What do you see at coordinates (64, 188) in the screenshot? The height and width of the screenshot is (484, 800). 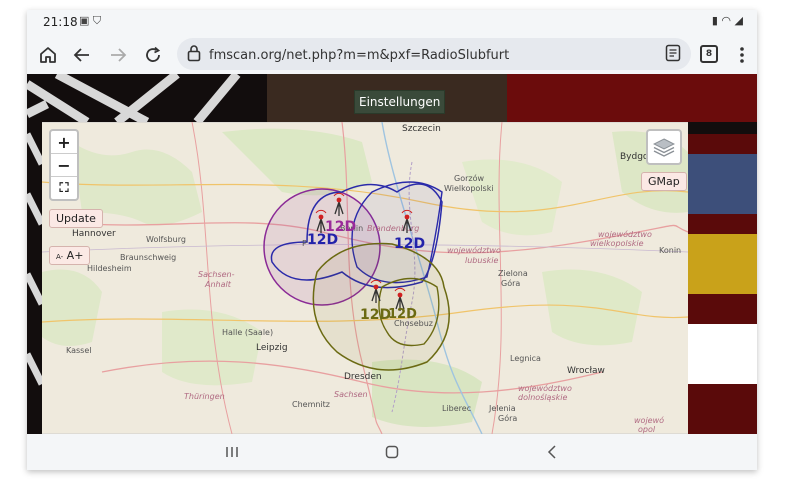 I see `fullscreen-button: ⛶` at bounding box center [64, 188].